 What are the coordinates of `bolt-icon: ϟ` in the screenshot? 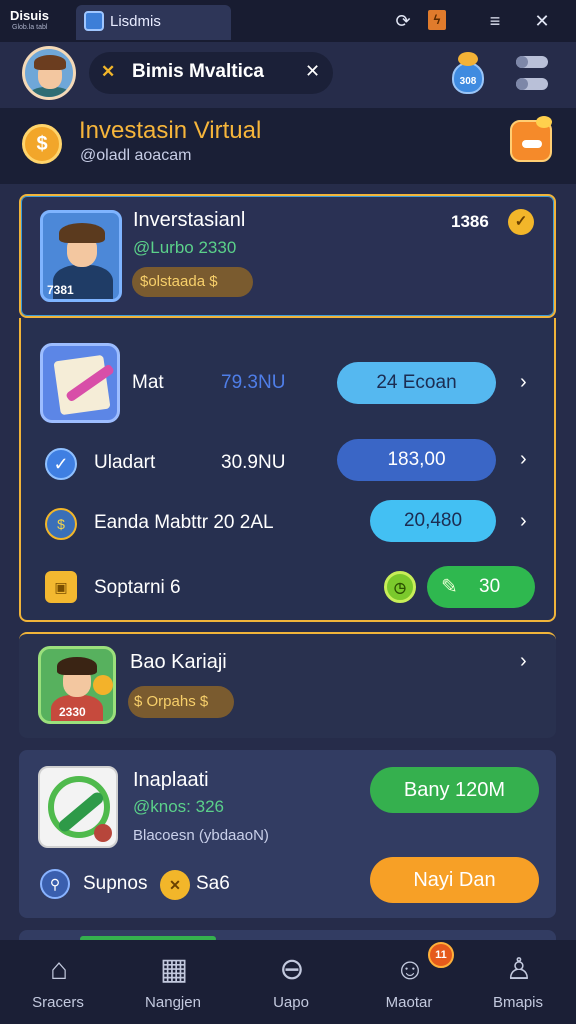 It's located at (437, 20).